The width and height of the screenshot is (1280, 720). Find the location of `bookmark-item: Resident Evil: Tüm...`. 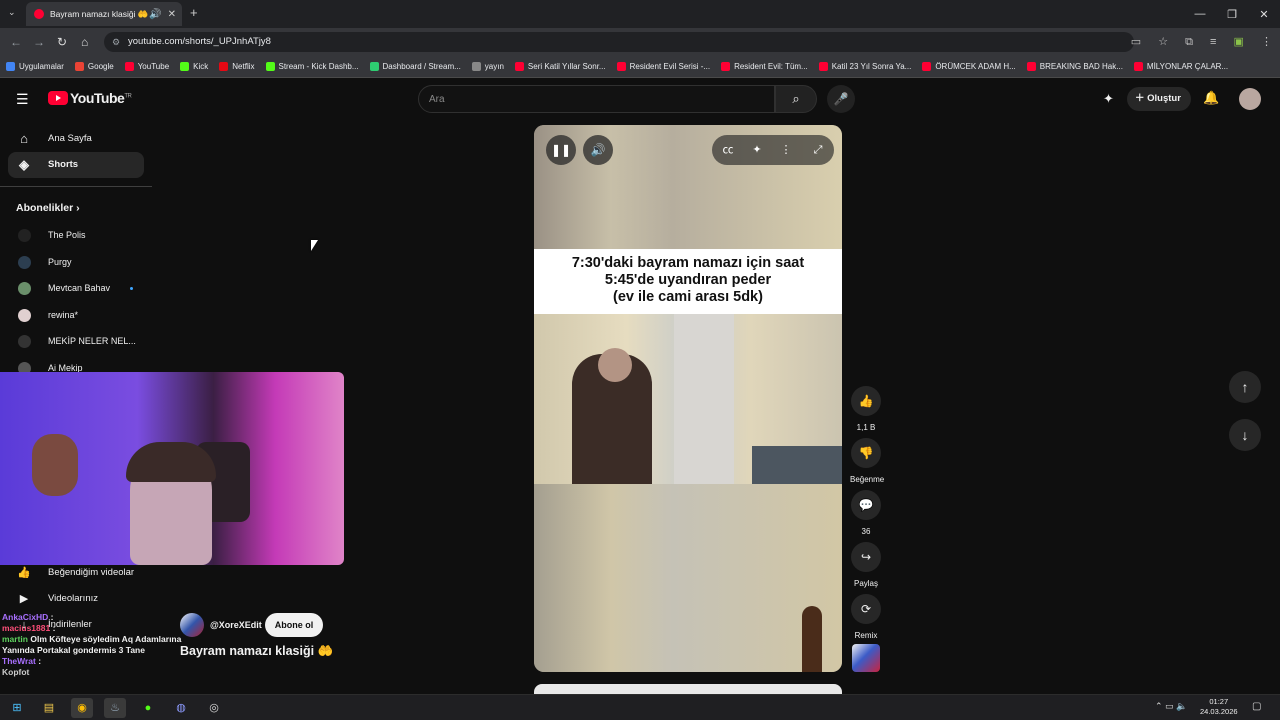

bookmark-item: Resident Evil: Tüm... is located at coordinates (764, 66).